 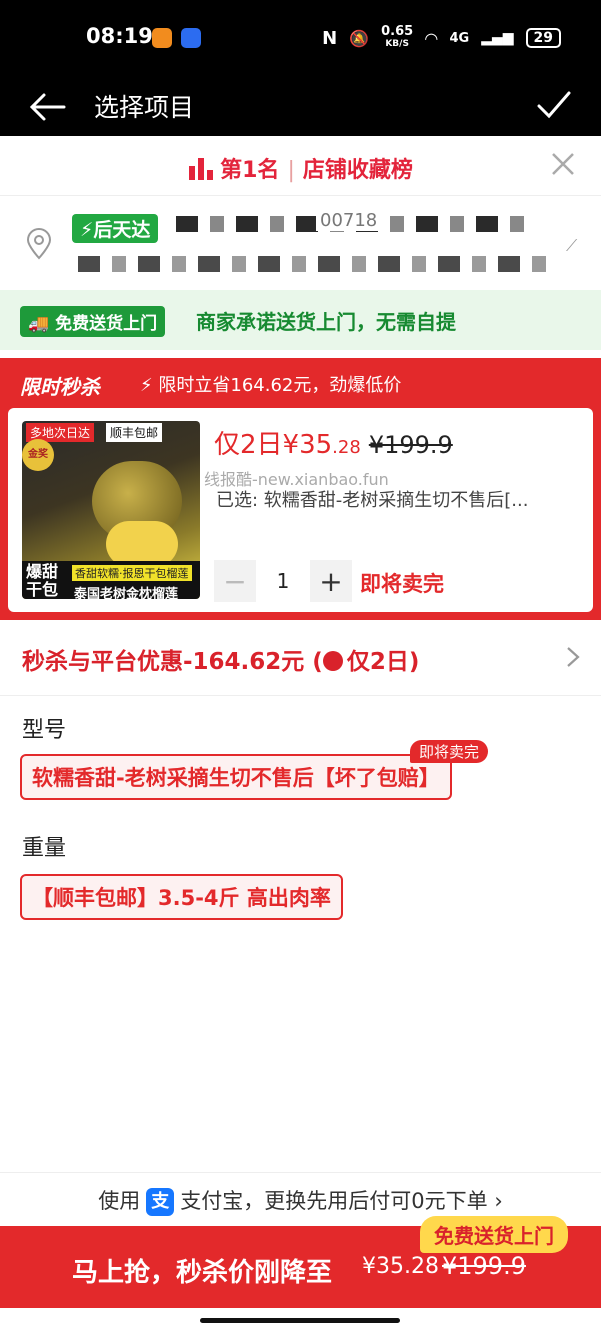 What do you see at coordinates (236, 777) in the screenshot?
I see `option-model: 软糯香甜-老树采摘生切不售后【坏了包赔】` at bounding box center [236, 777].